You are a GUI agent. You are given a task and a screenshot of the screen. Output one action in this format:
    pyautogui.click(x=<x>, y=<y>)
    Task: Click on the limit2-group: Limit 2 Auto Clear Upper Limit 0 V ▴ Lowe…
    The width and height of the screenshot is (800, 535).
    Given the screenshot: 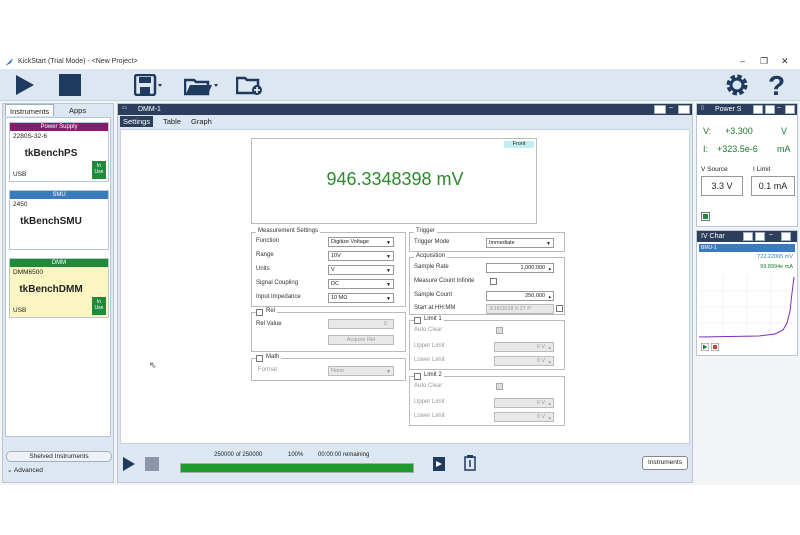 What is the action you would take?
    pyautogui.click(x=487, y=399)
    